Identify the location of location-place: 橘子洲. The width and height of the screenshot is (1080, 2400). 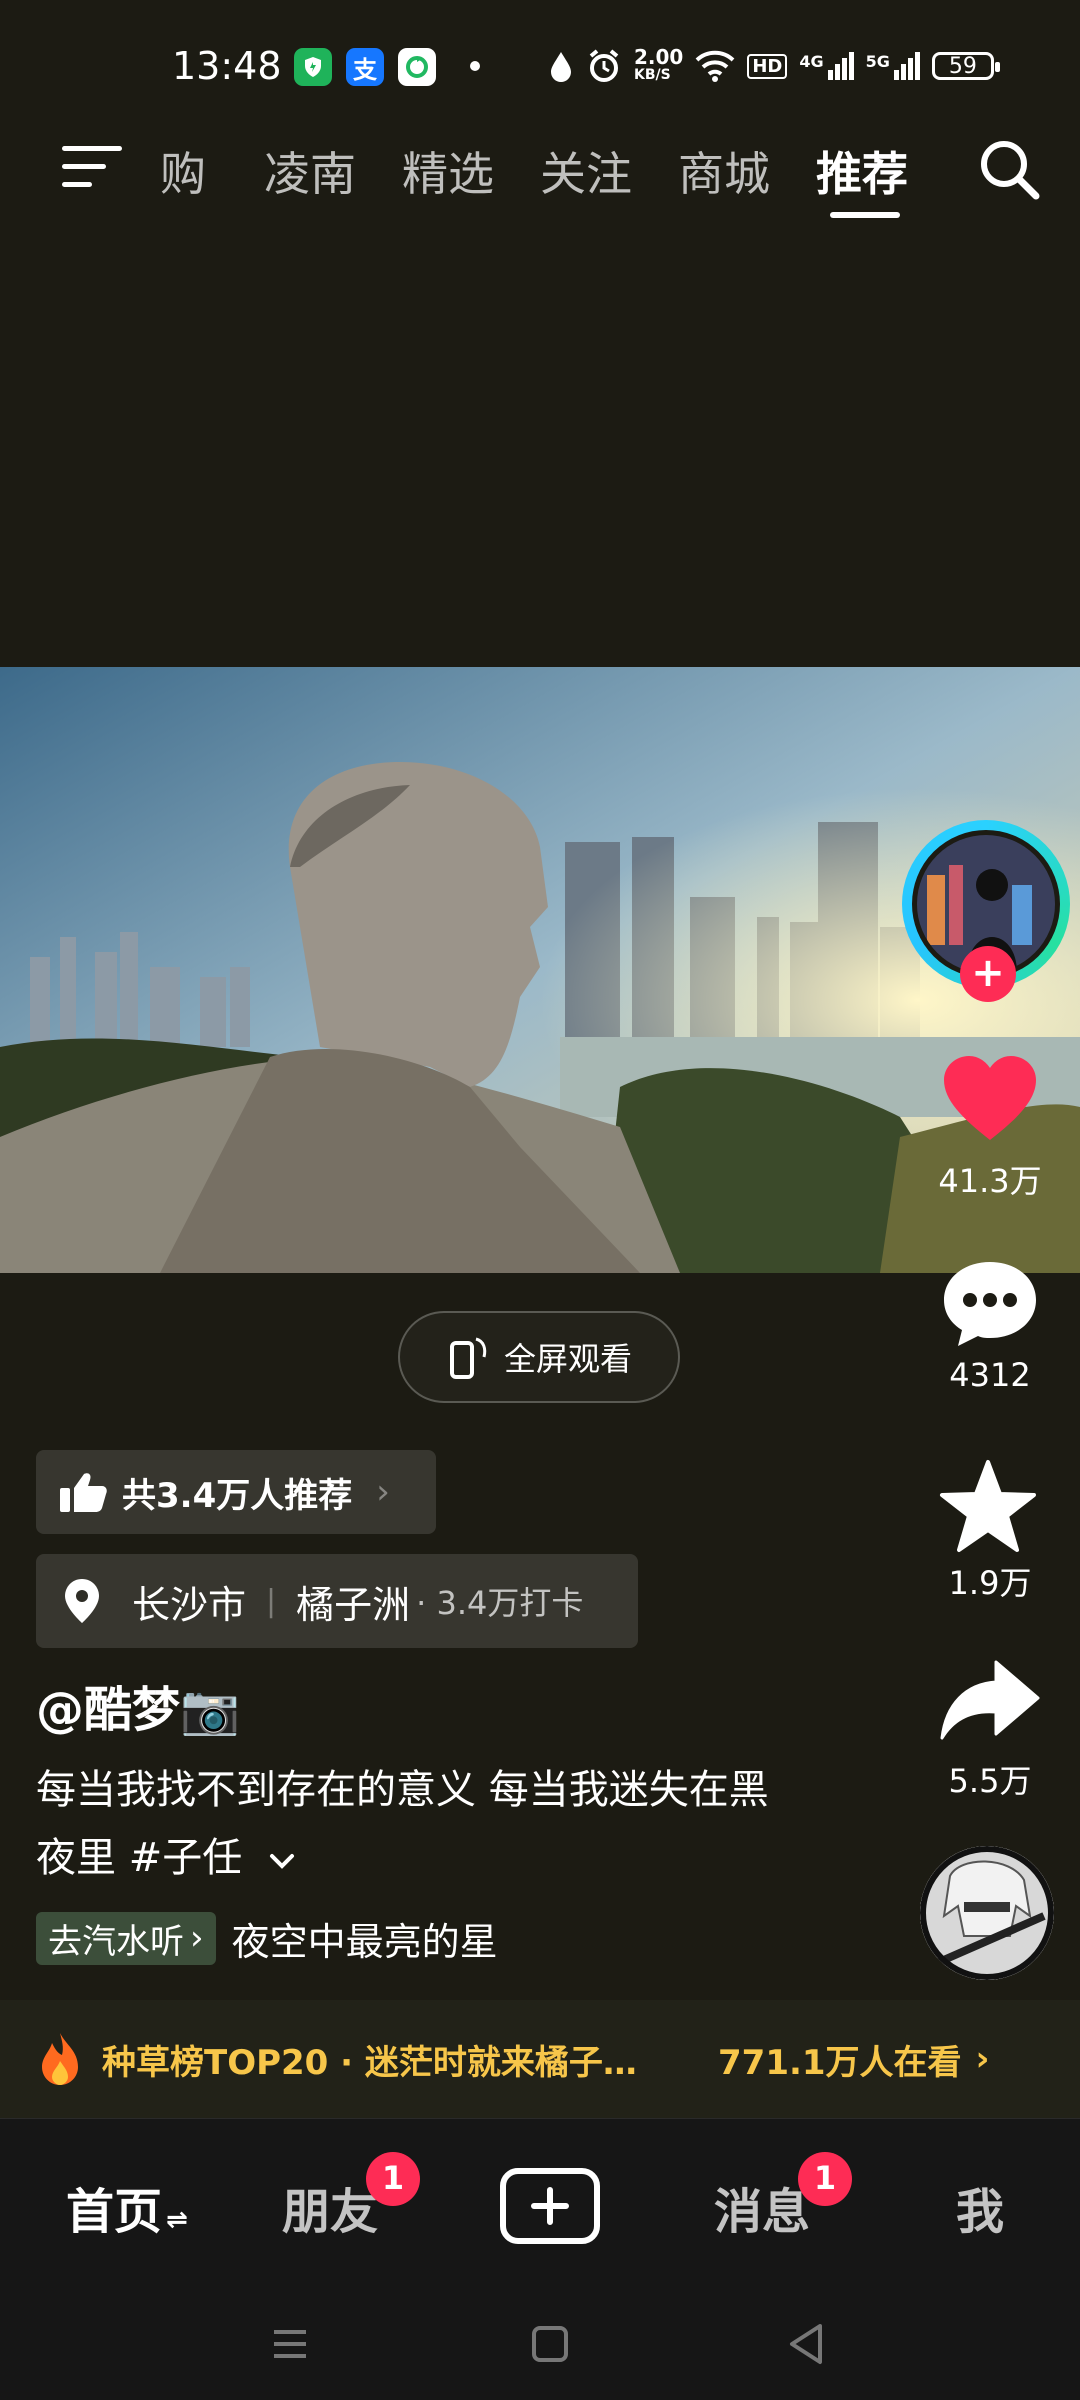
(353, 1604).